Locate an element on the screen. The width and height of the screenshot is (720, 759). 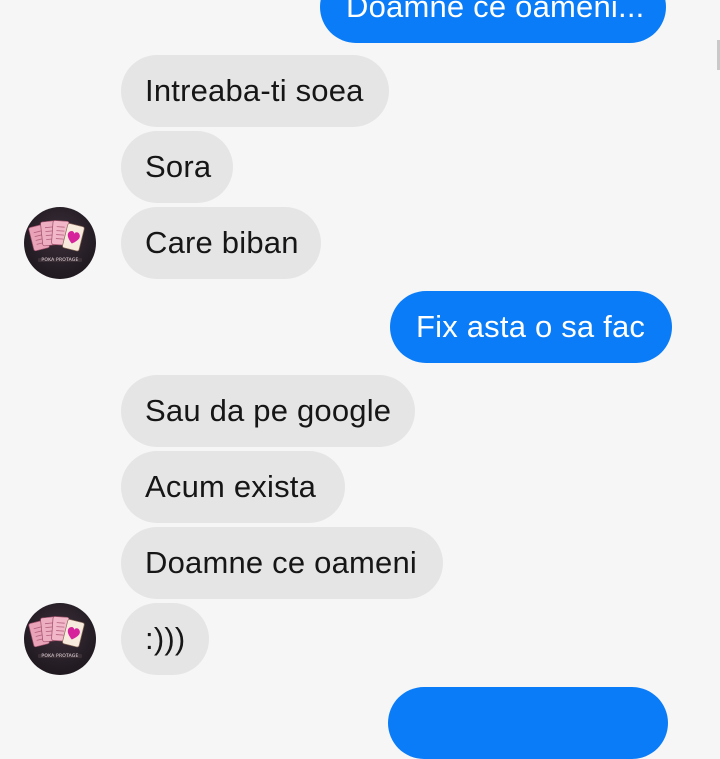
message-text: Intreaba-ti soea is located at coordinates (254, 90).